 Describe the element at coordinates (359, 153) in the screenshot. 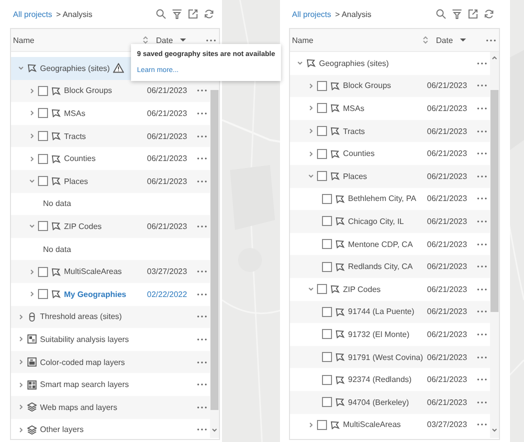

I see `row-label: Counties` at that location.